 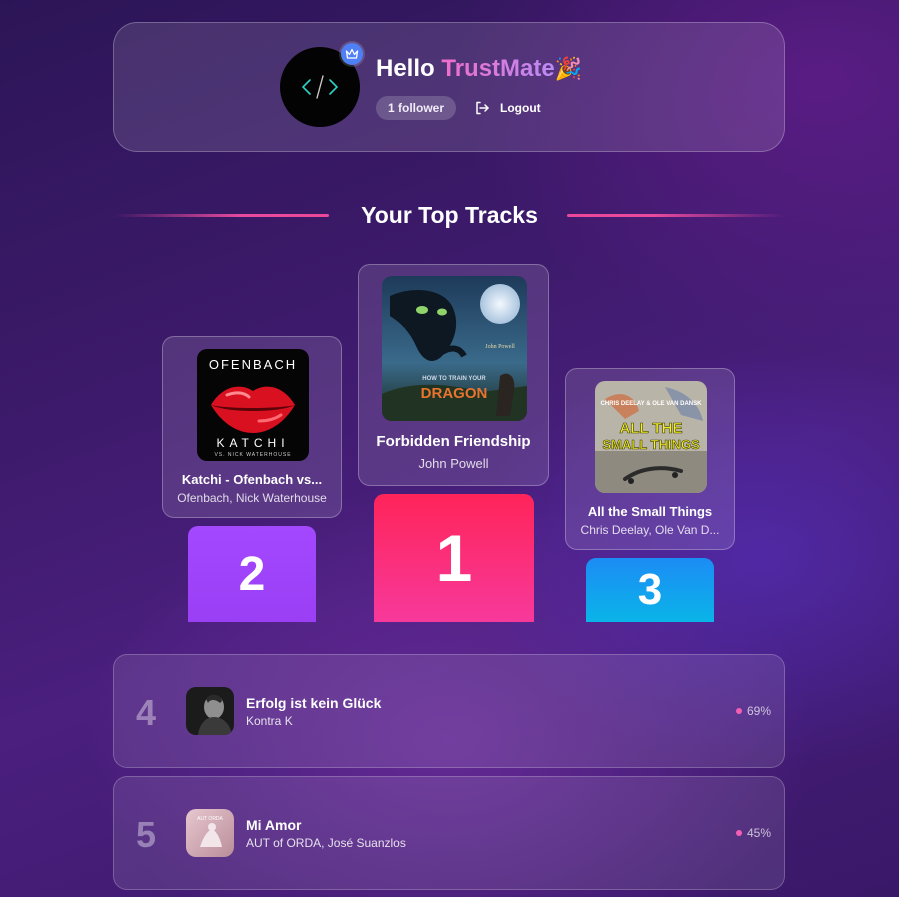 I want to click on cover-text-sub: VS. NICK WATERHOUSE, so click(x=252, y=455).